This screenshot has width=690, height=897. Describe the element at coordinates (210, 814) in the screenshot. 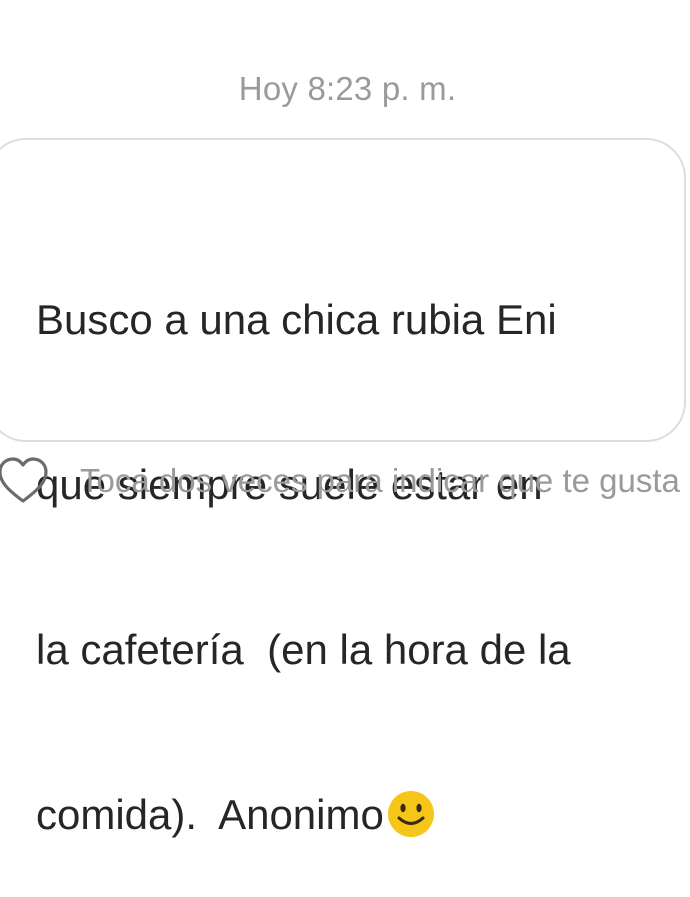

I see `message-line: comida). Anonimo` at that location.